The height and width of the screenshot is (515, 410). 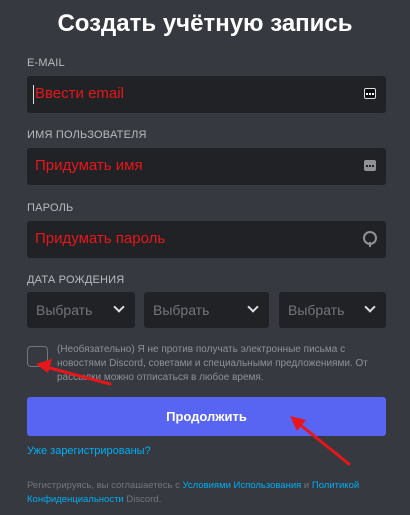 I want to click on email-field: Ввести email, so click(x=206, y=94).